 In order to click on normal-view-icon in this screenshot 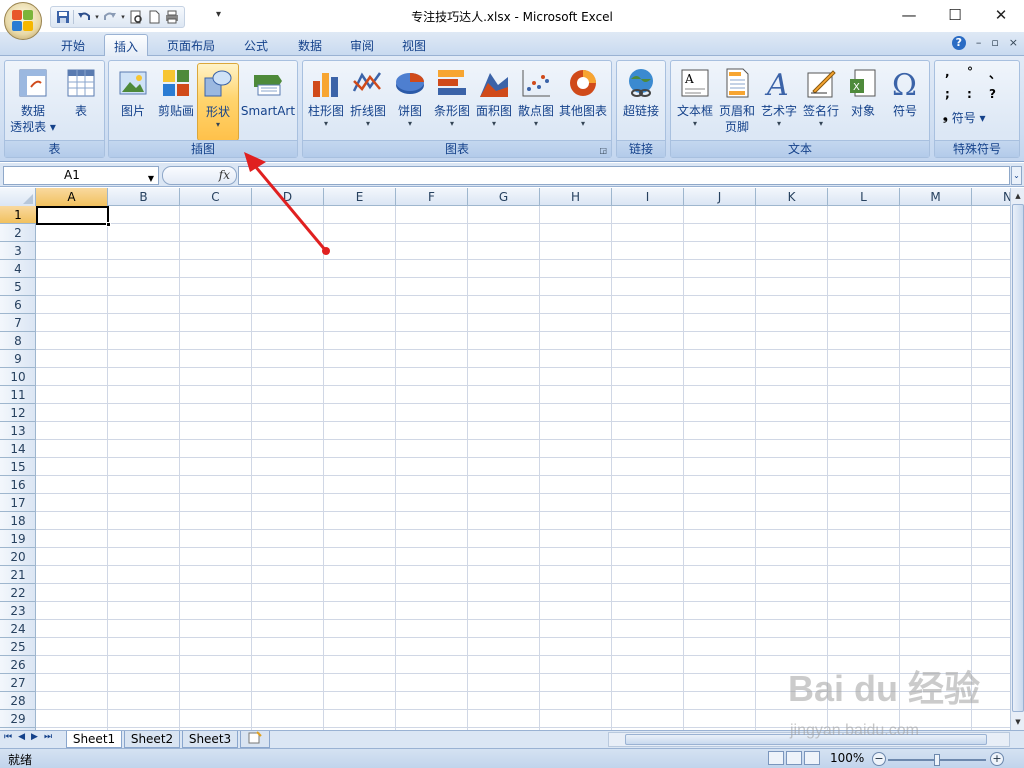, I will do `click(776, 758)`.